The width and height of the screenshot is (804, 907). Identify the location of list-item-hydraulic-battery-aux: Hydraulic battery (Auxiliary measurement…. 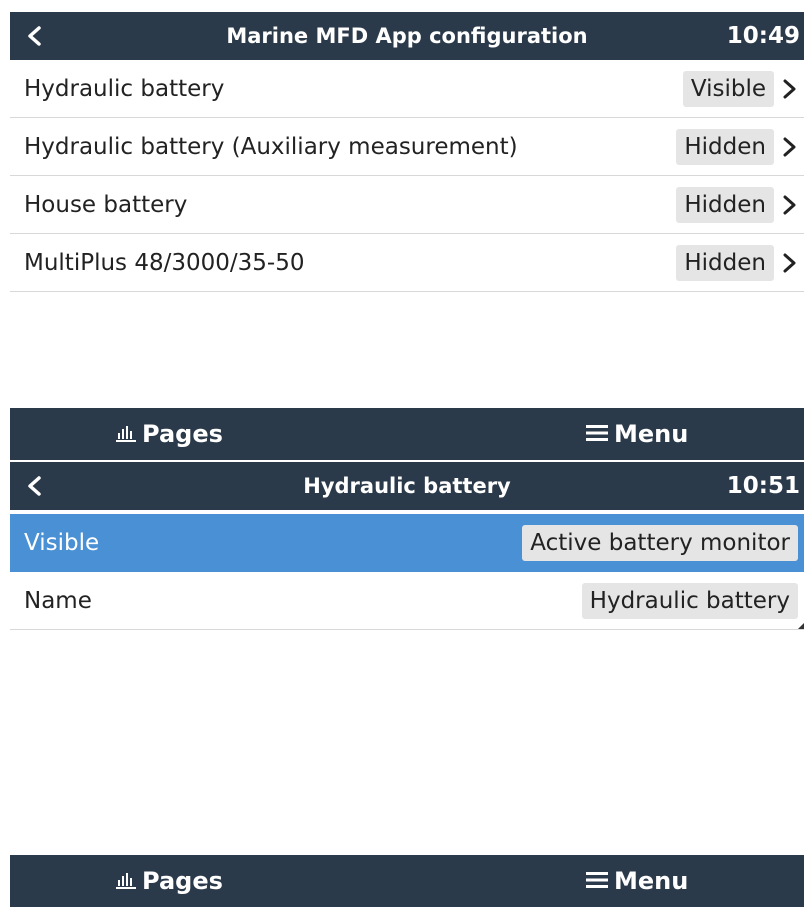
(407, 147).